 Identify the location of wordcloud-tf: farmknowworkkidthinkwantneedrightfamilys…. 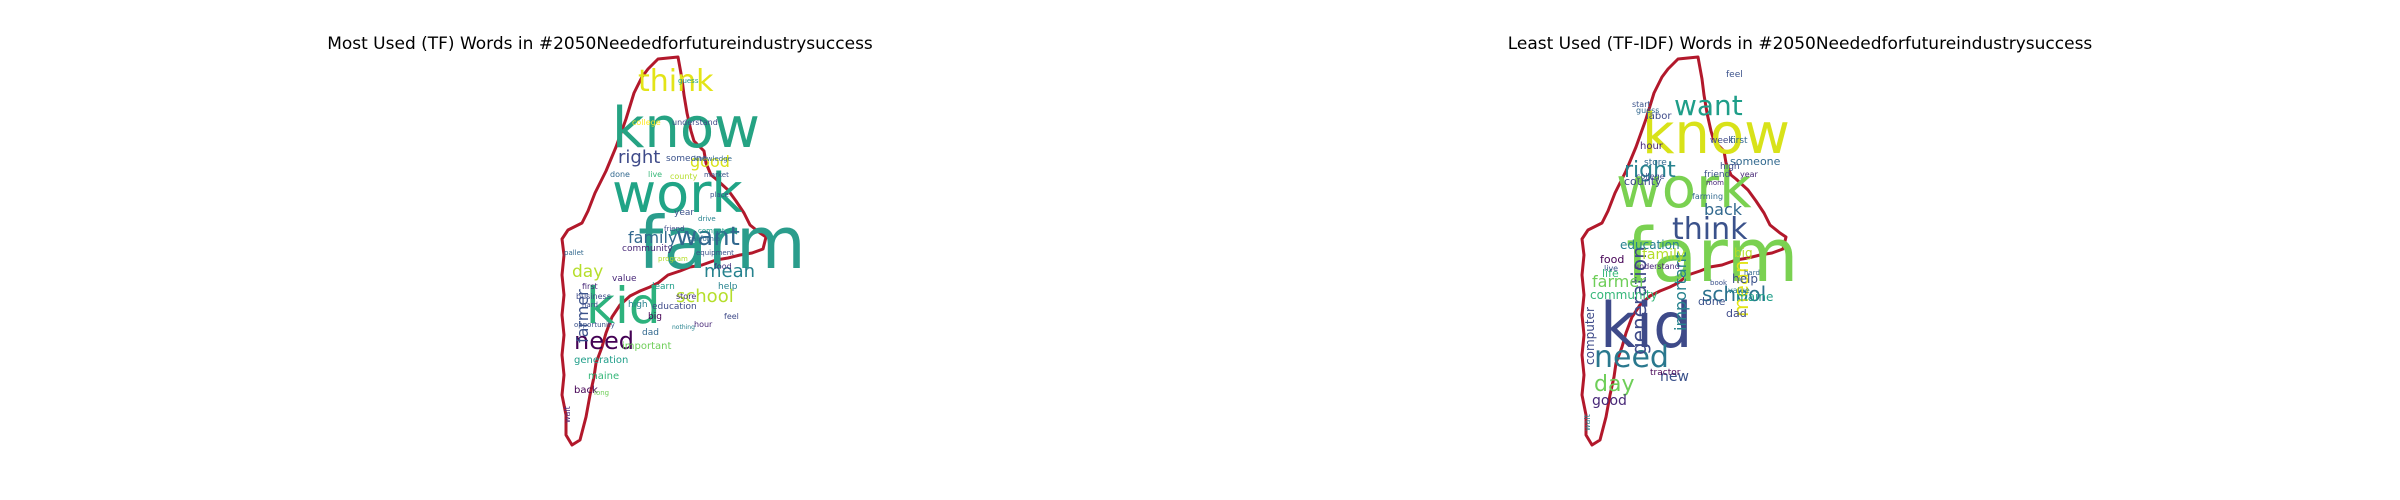
(683, 251).